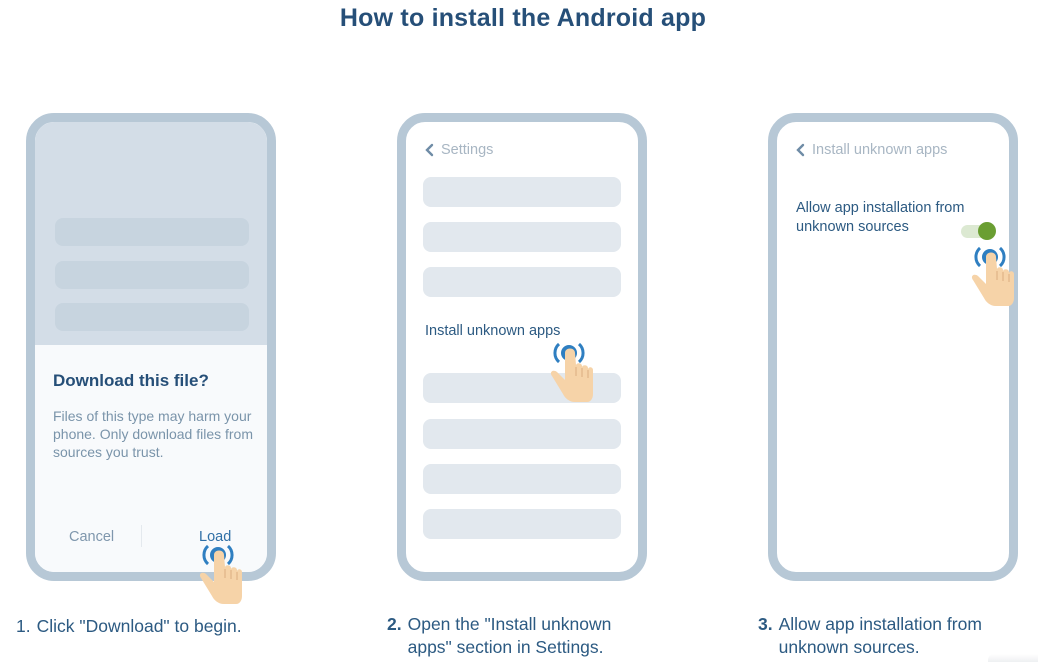  What do you see at coordinates (23, 626) in the screenshot?
I see `step-number: 1.` at bounding box center [23, 626].